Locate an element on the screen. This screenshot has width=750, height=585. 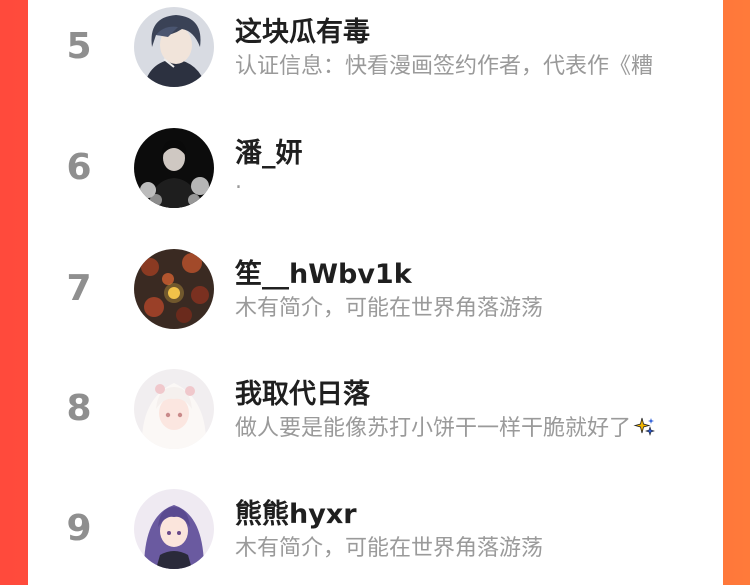
dark-haired-boy-avatar-image is located at coordinates (174, 47).